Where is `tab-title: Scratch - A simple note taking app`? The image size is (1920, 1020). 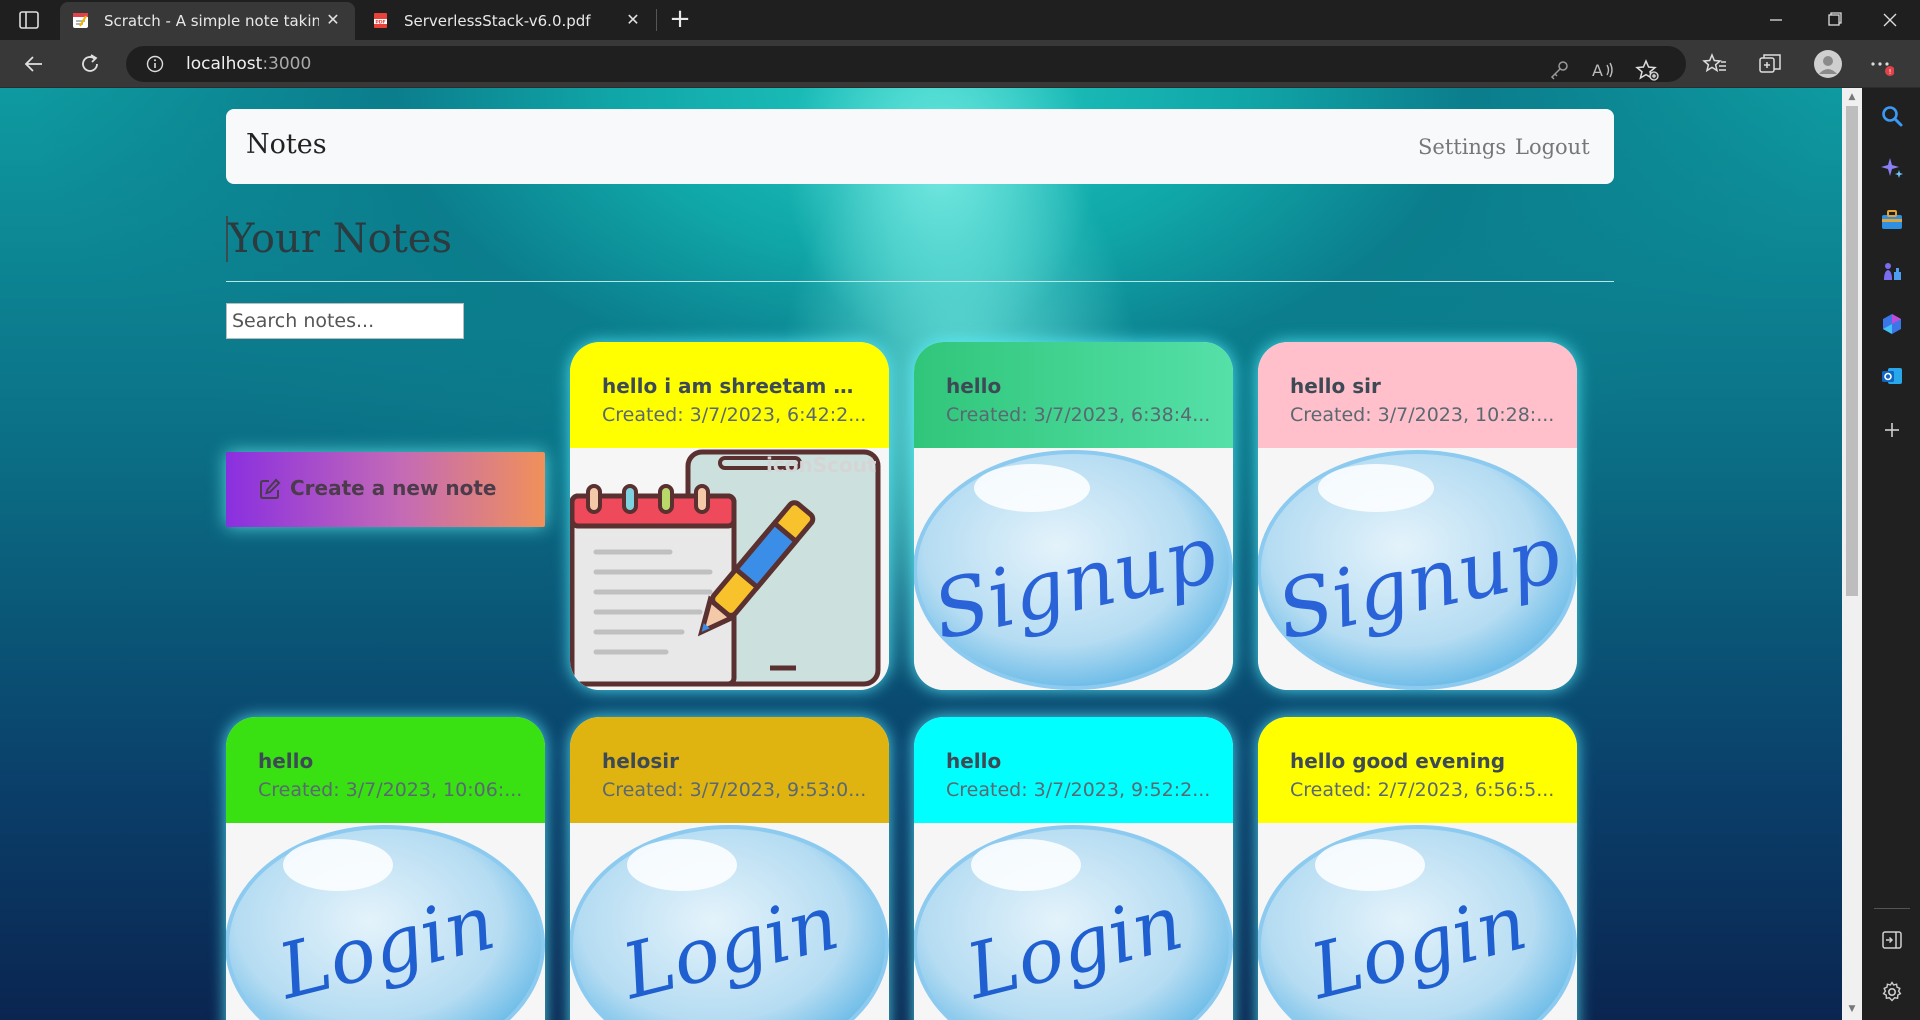 tab-title: Scratch - A simple note taking app is located at coordinates (211, 21).